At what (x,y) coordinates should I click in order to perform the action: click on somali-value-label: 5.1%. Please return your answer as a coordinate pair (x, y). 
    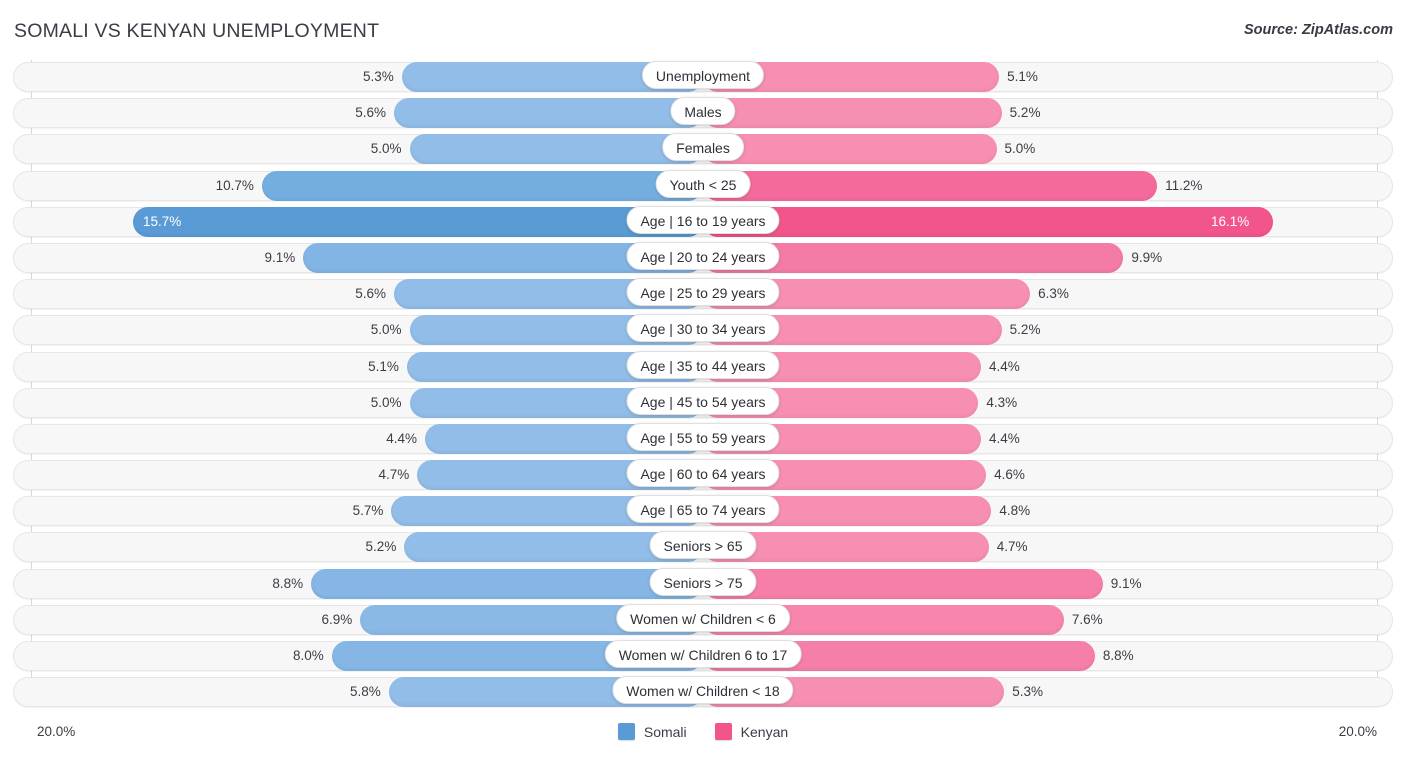
    Looking at the image, I should click on (383, 366).